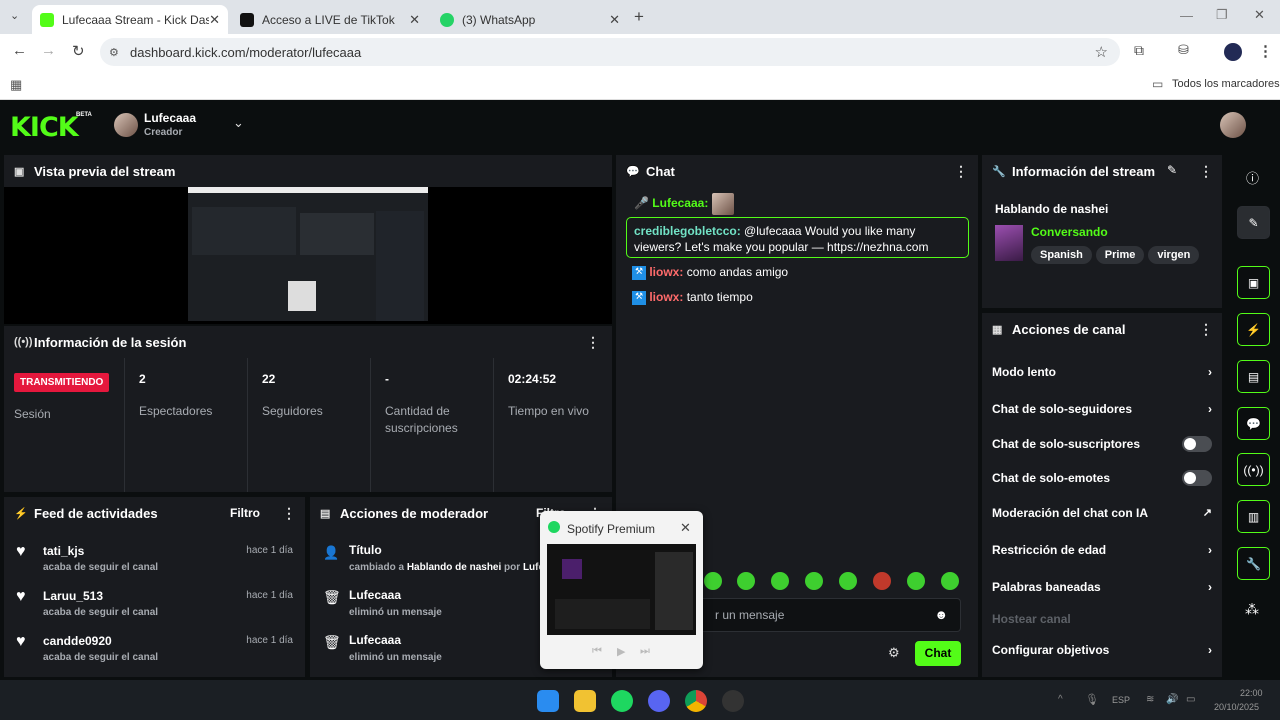 This screenshot has height=720, width=1280. Describe the element at coordinates (1253, 516) in the screenshot. I see `sidebar-stream-button: ▥` at that location.